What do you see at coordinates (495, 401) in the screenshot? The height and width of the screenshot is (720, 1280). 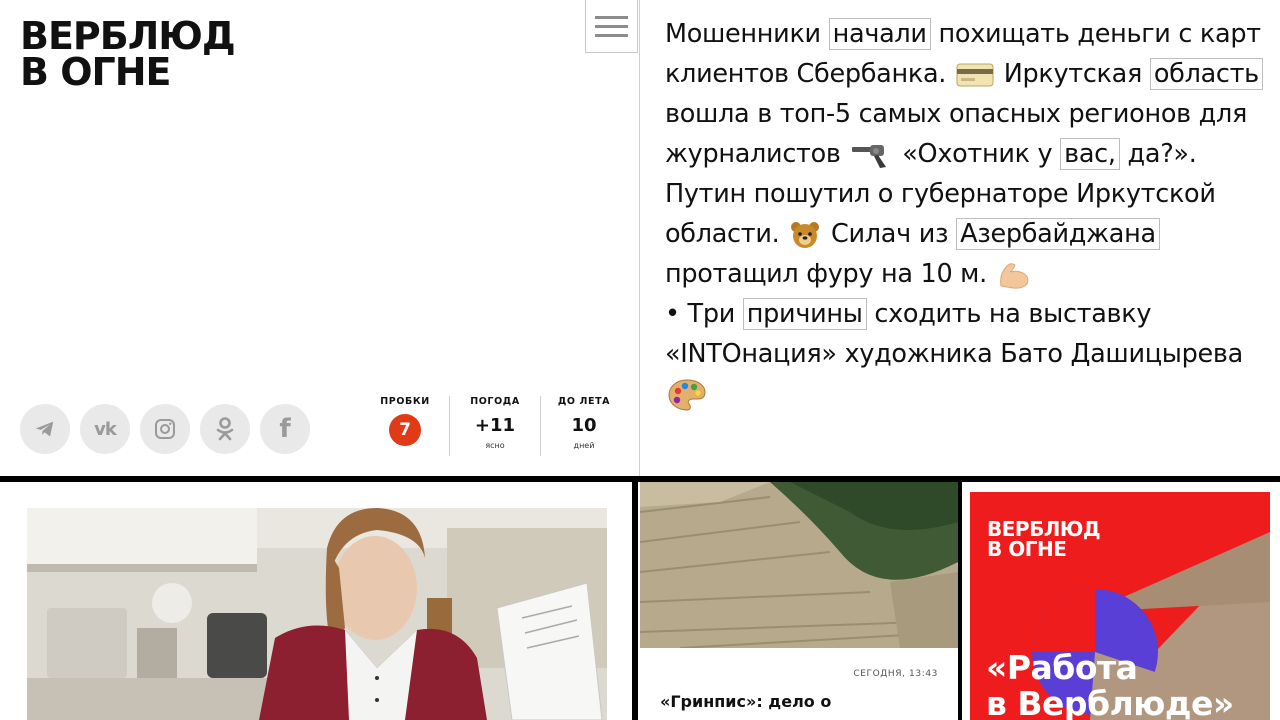 I see `weather-label: ПОГОДА` at bounding box center [495, 401].